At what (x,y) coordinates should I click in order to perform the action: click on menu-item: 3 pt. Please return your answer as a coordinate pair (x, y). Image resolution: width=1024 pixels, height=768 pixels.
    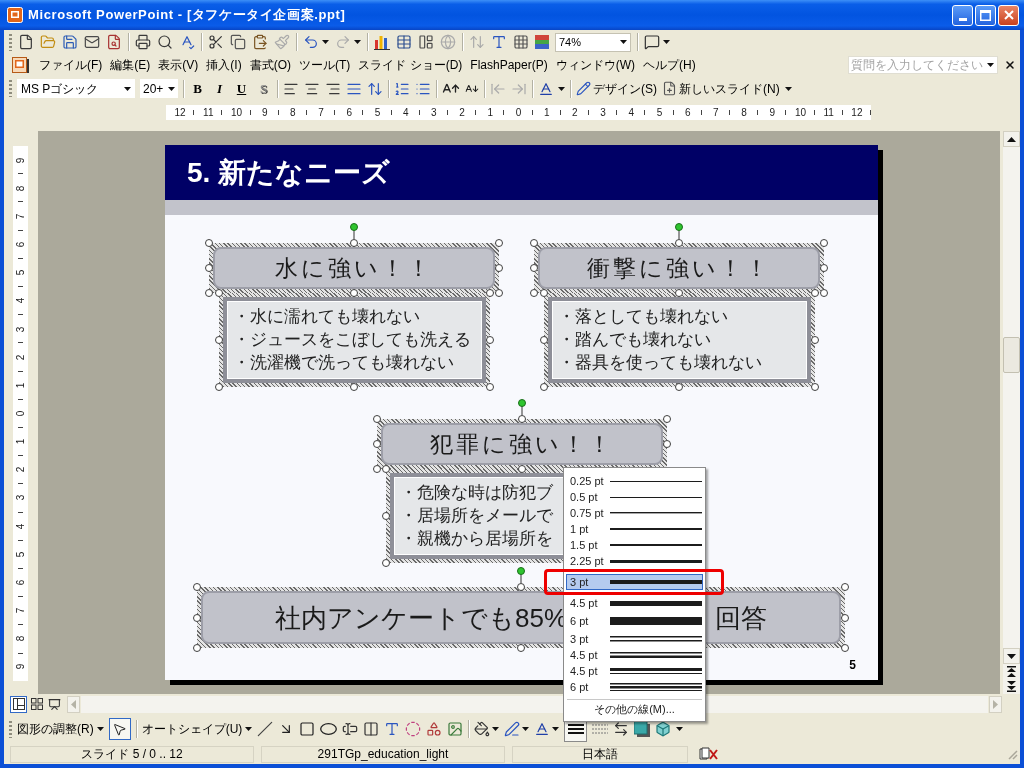
    Looking at the image, I should click on (634, 639).